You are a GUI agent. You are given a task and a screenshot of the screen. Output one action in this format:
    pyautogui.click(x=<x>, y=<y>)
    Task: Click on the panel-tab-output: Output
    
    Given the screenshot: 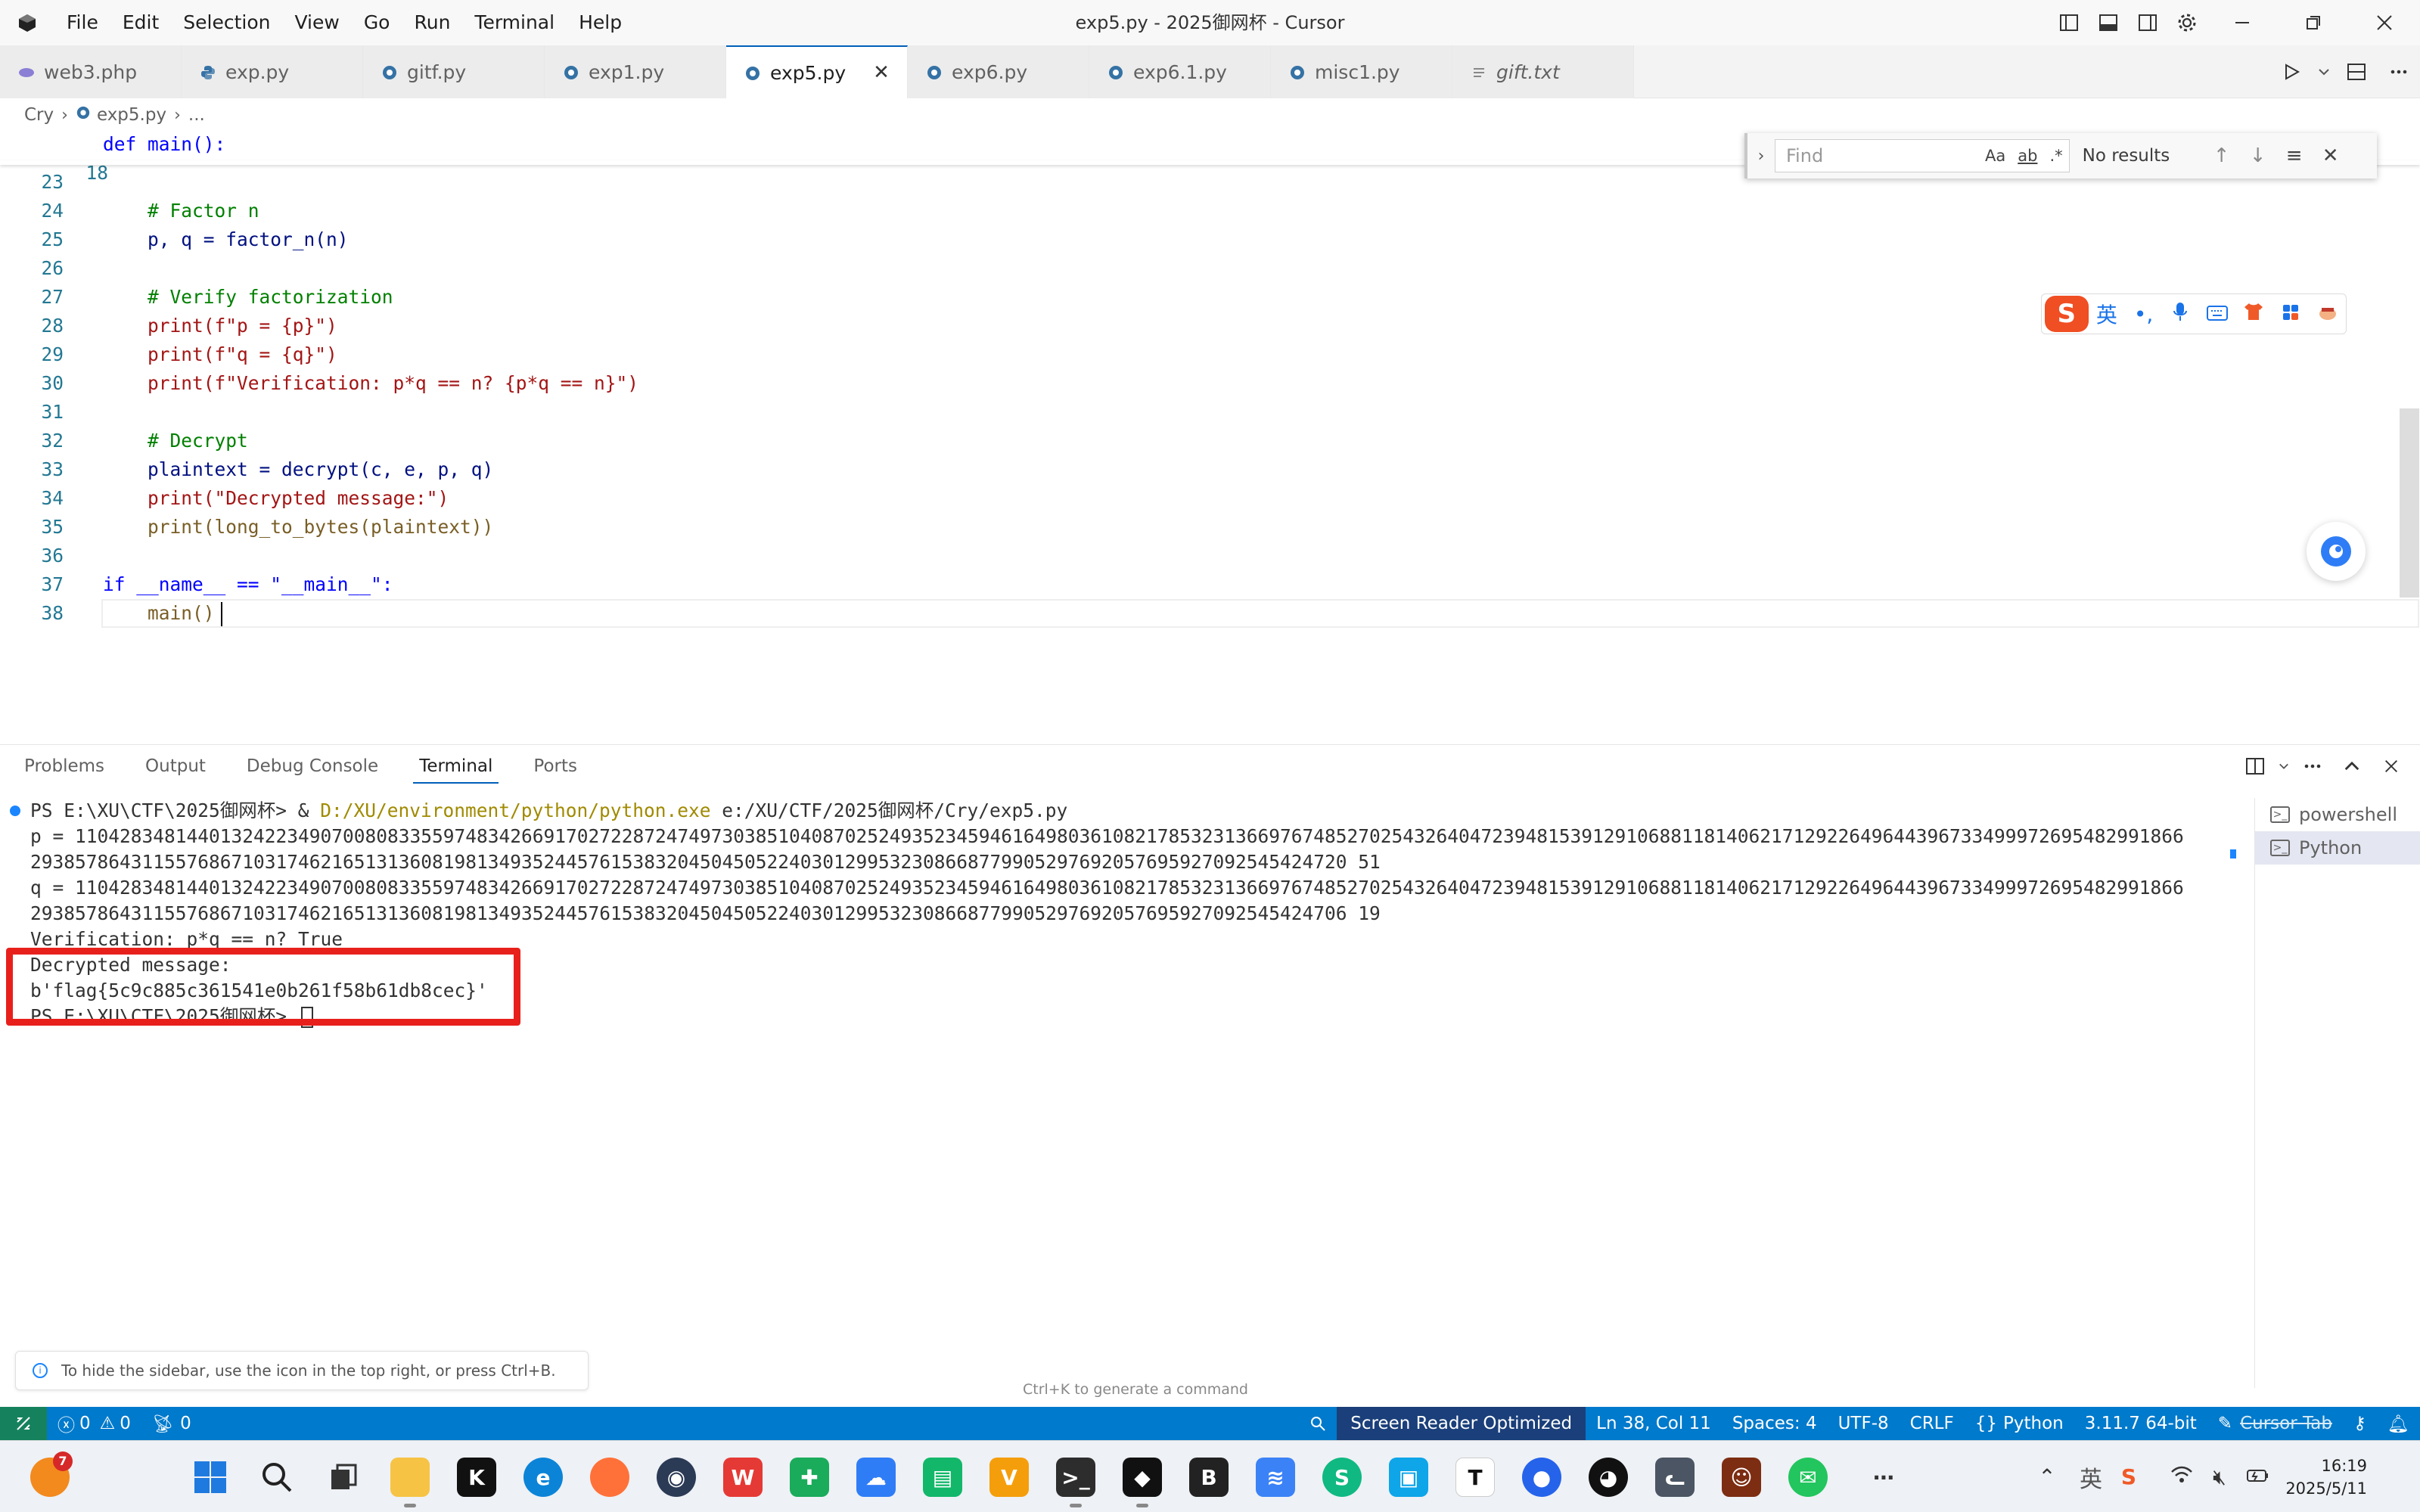 What is the action you would take?
    pyautogui.click(x=175, y=766)
    